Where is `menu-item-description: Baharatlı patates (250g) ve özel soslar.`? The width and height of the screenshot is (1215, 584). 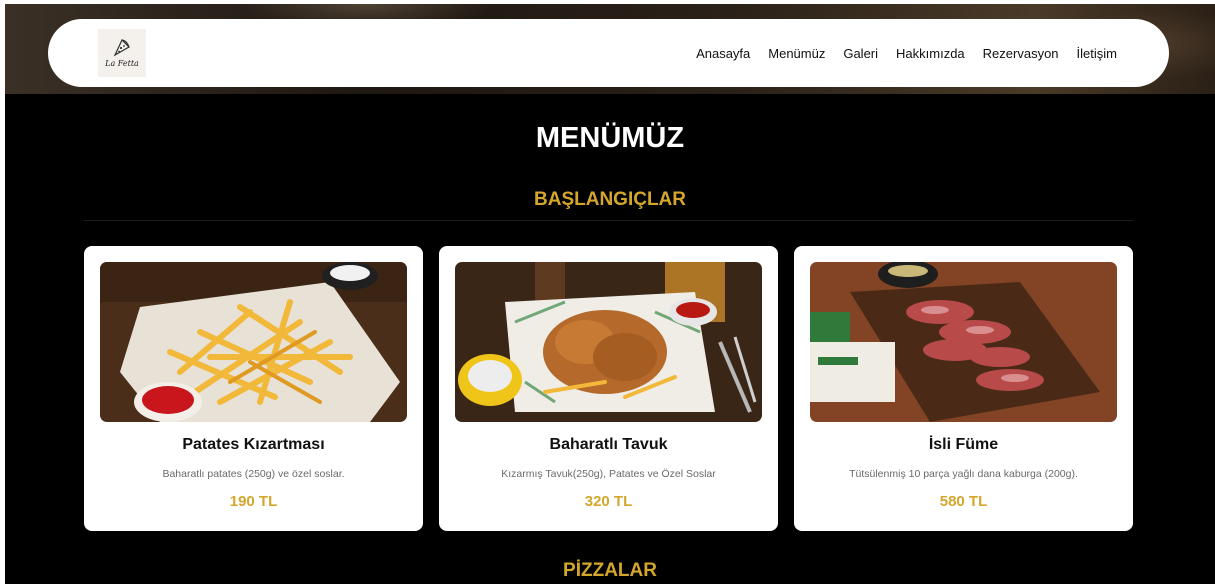
menu-item-description: Baharatlı patates (250g) ve özel soslar. is located at coordinates (253, 474).